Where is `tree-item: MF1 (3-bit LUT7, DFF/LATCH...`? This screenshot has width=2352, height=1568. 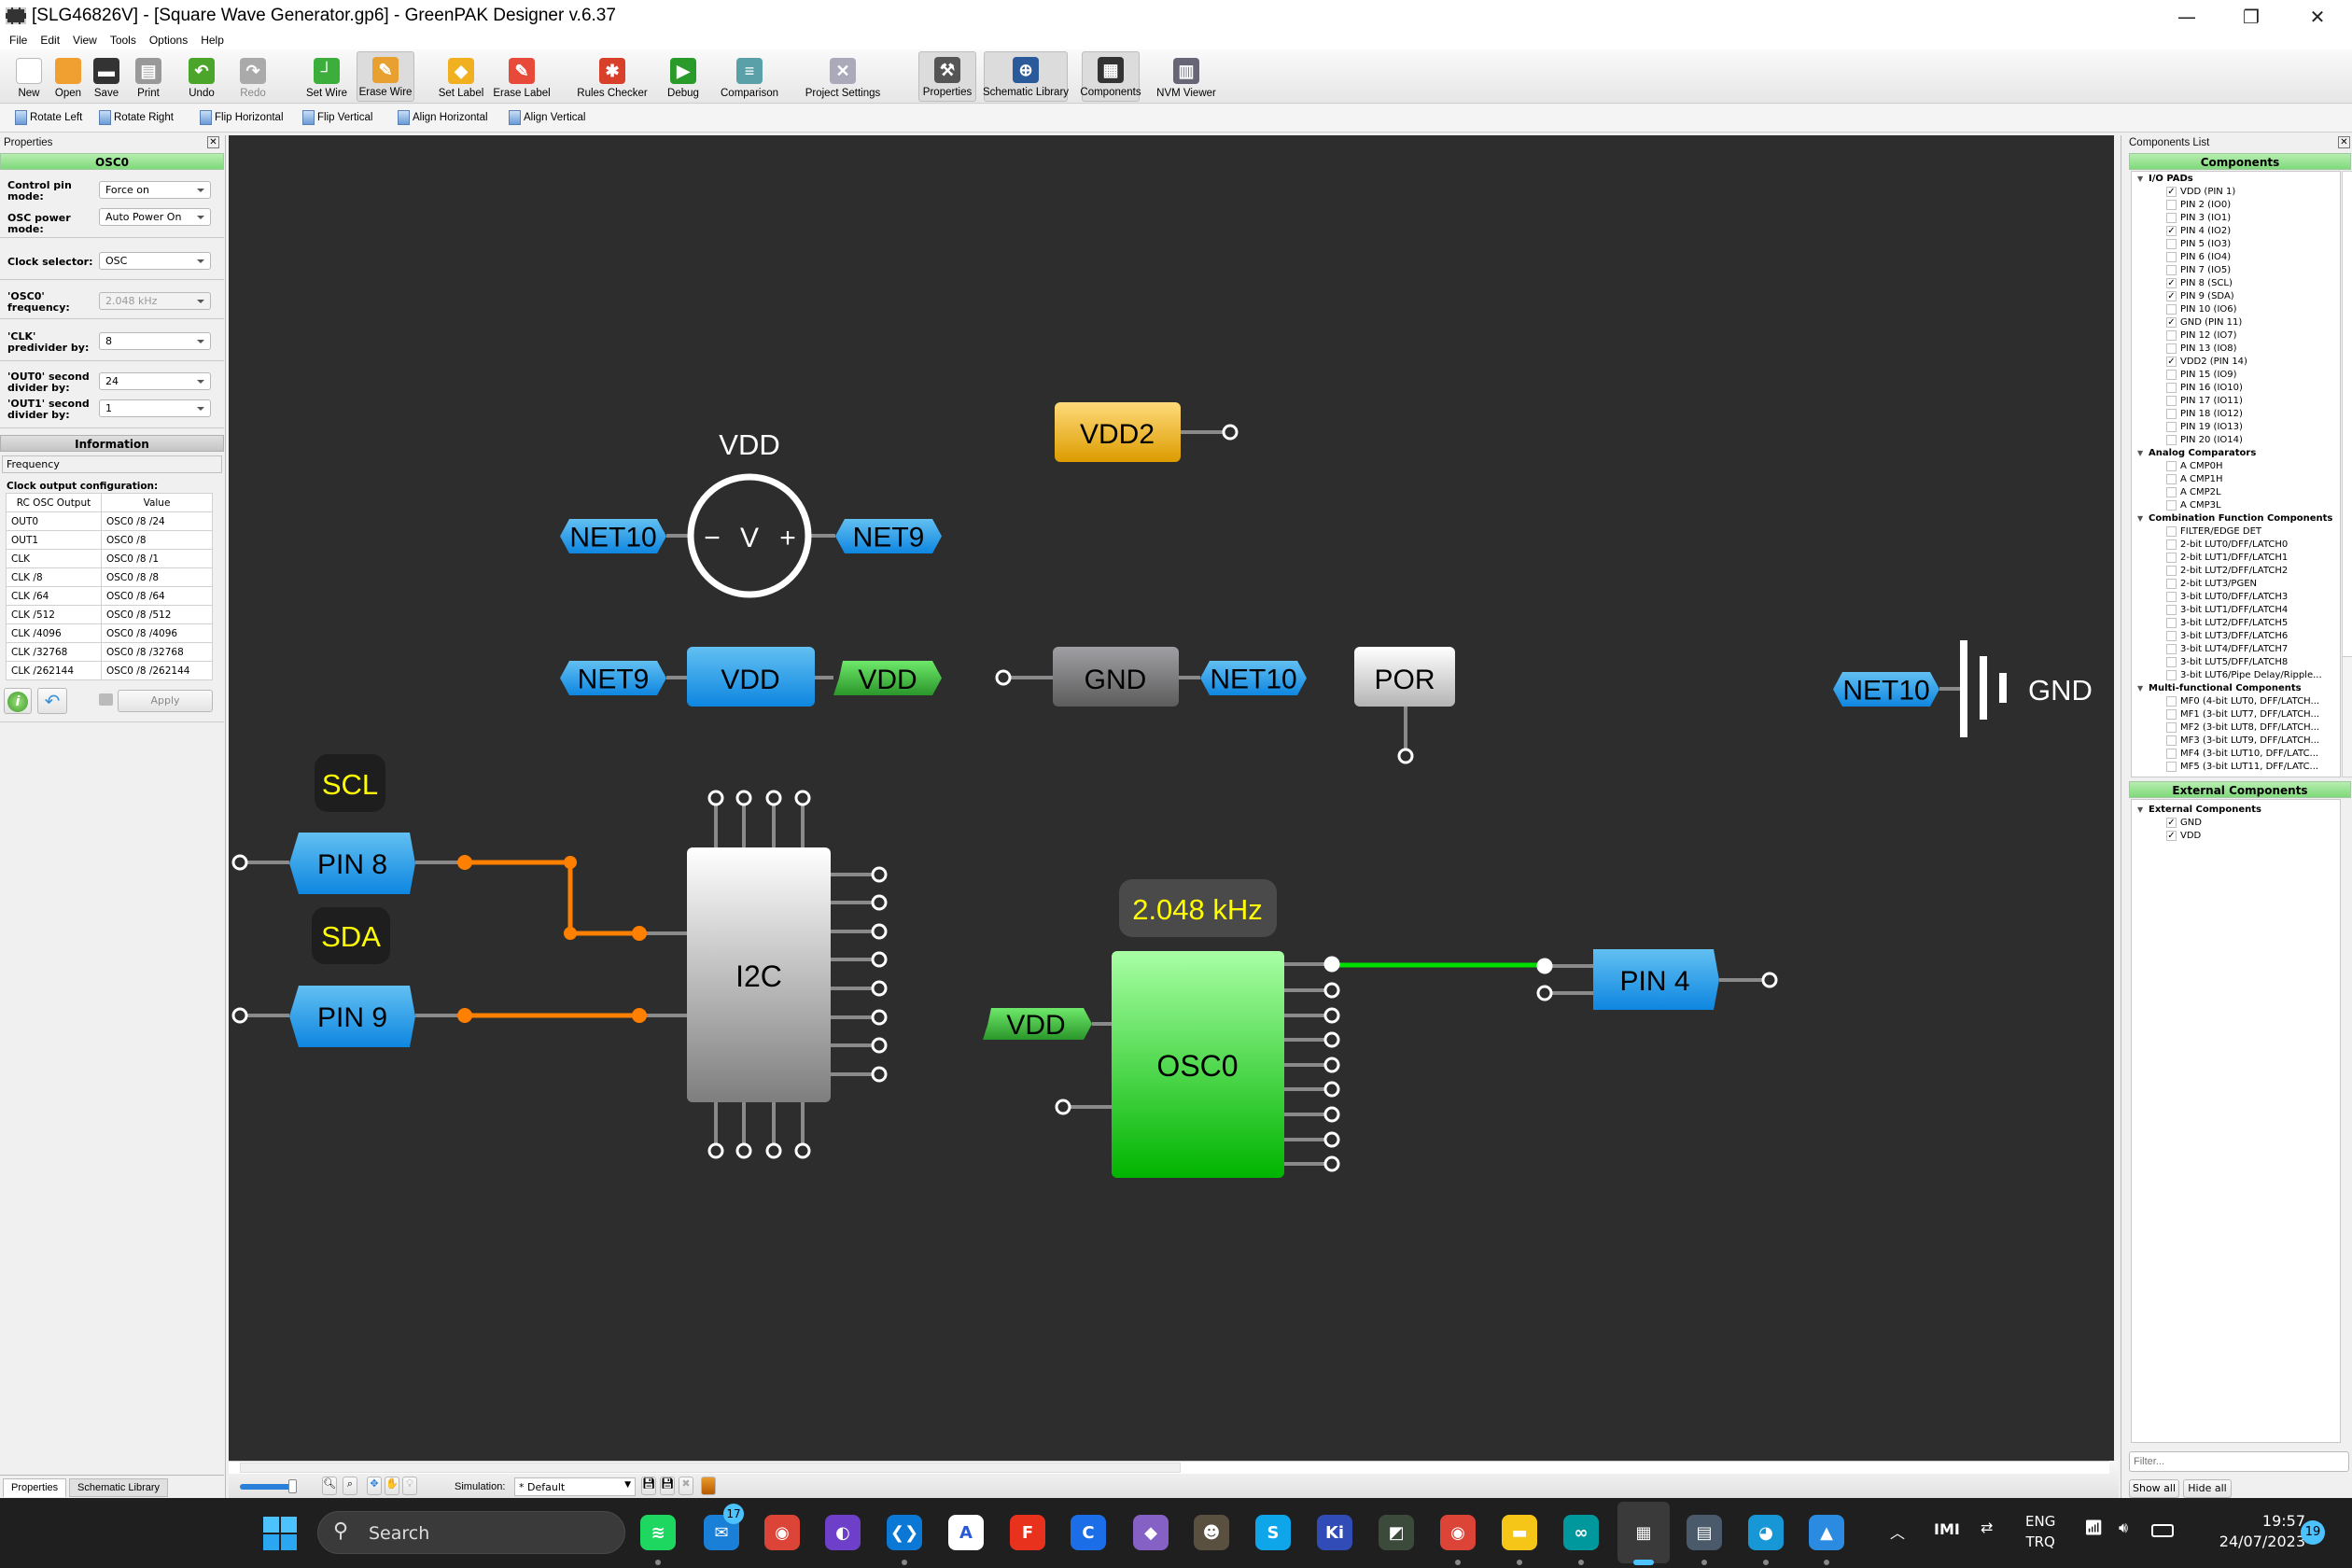 tree-item: MF1 (3-bit LUT7, DFF/LATCH... is located at coordinates (2225, 714).